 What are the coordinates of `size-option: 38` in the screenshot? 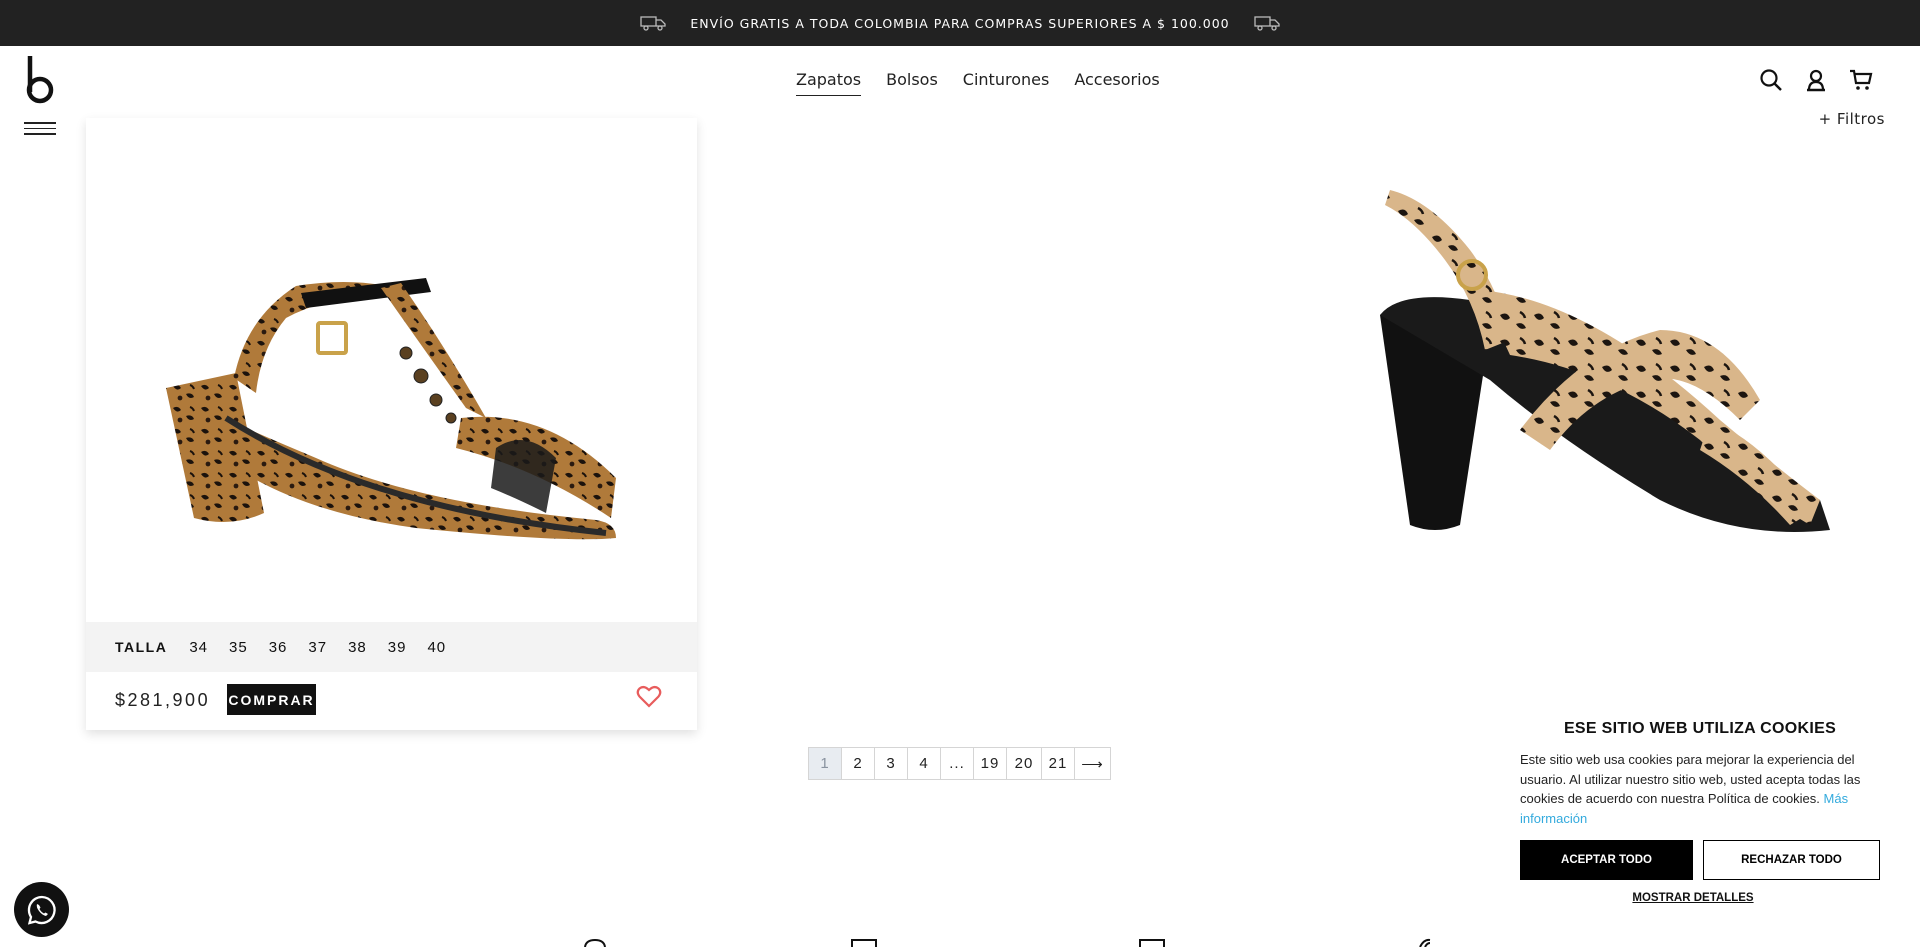 It's located at (357, 647).